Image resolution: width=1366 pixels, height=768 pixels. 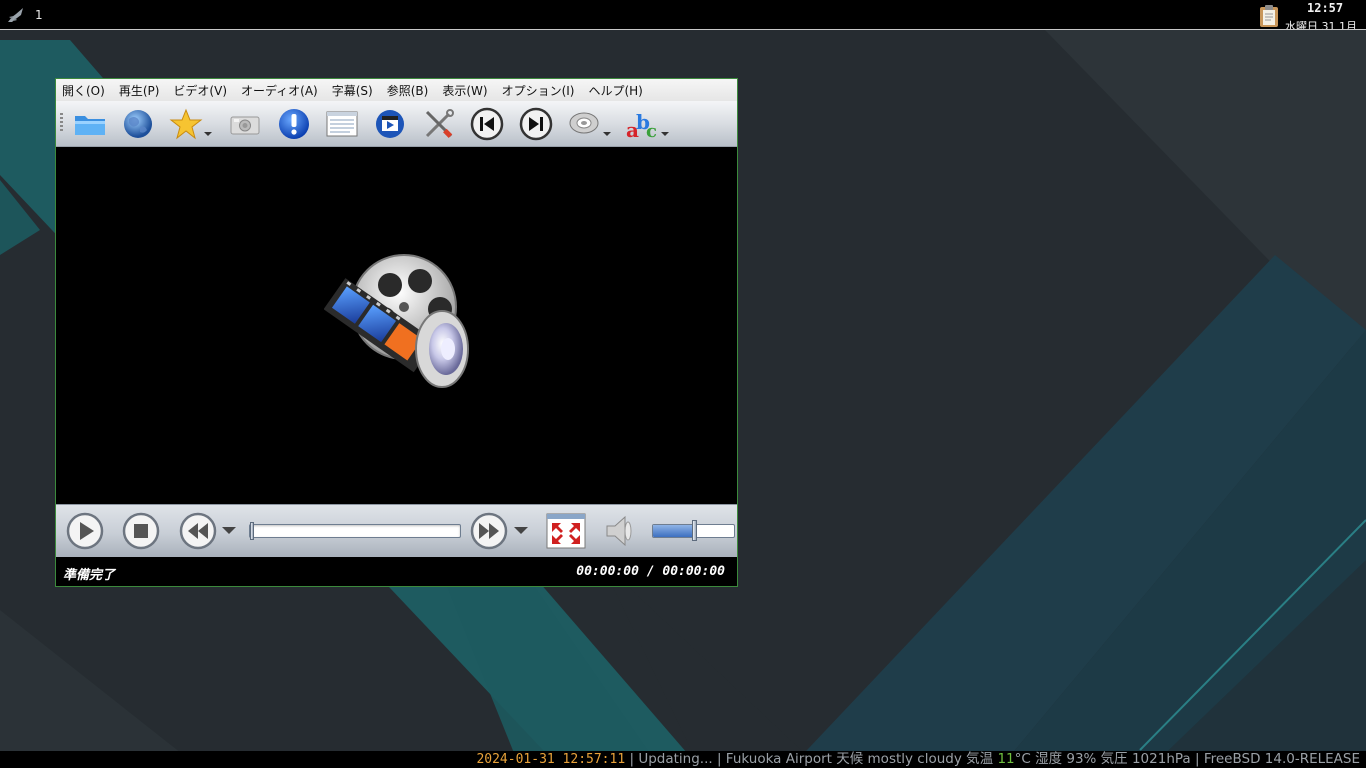 What do you see at coordinates (673, 531) in the screenshot?
I see `volume-level` at bounding box center [673, 531].